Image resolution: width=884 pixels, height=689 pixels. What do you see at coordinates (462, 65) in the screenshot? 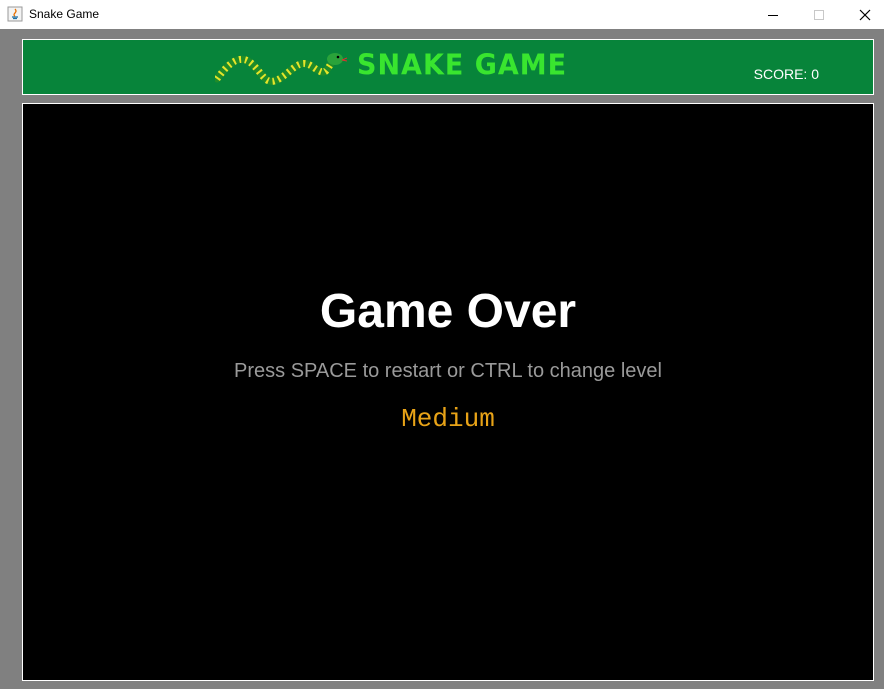
I see `game-title: SNAKE GAME` at bounding box center [462, 65].